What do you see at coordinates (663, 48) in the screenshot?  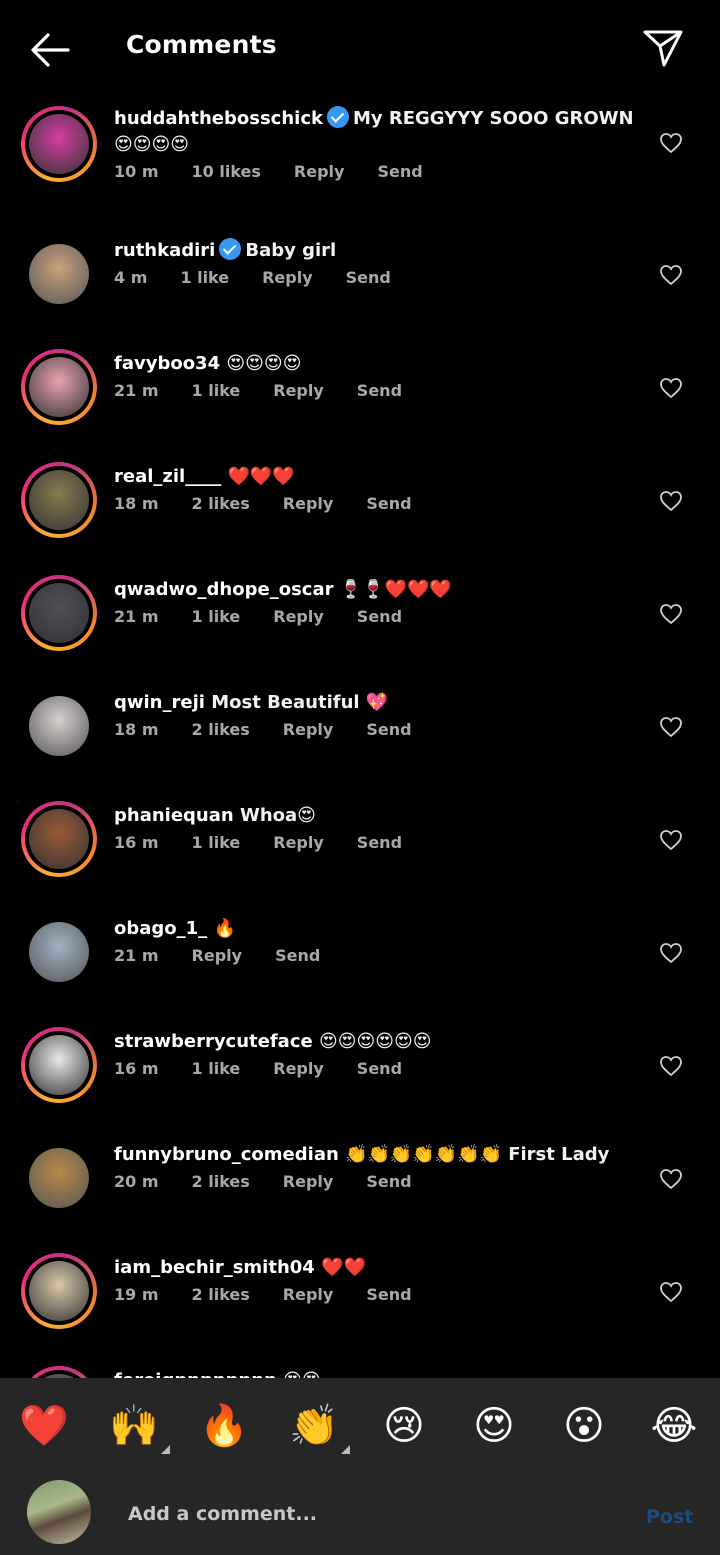 I see `share-button` at bounding box center [663, 48].